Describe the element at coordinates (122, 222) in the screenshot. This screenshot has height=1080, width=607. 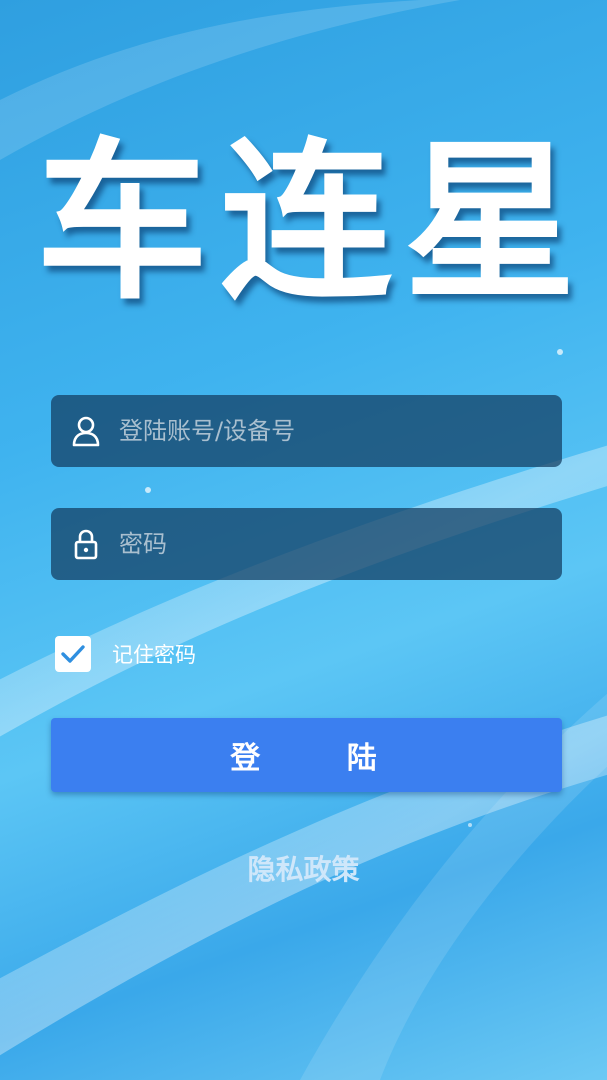
I see `logo-char-1: 车` at that location.